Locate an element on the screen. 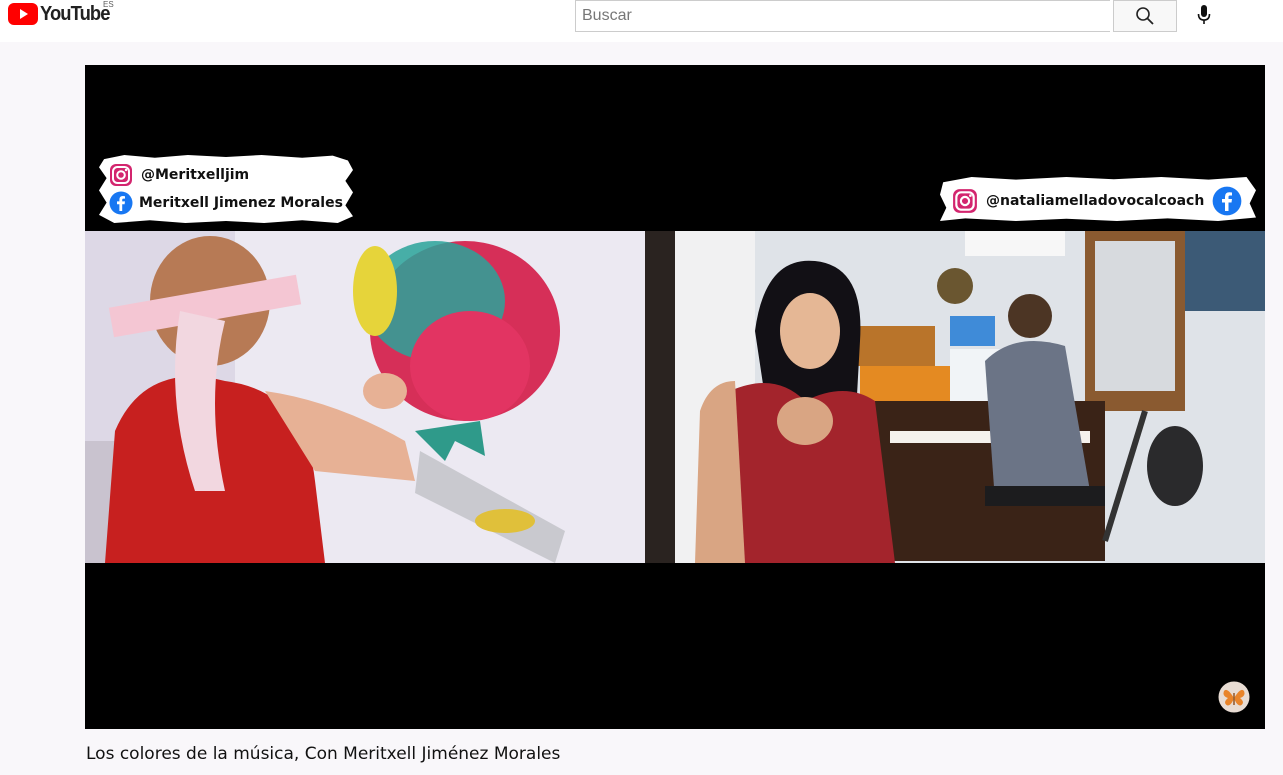 This screenshot has width=1283, height=775. logo-text: YouTube is located at coordinates (75, 13).